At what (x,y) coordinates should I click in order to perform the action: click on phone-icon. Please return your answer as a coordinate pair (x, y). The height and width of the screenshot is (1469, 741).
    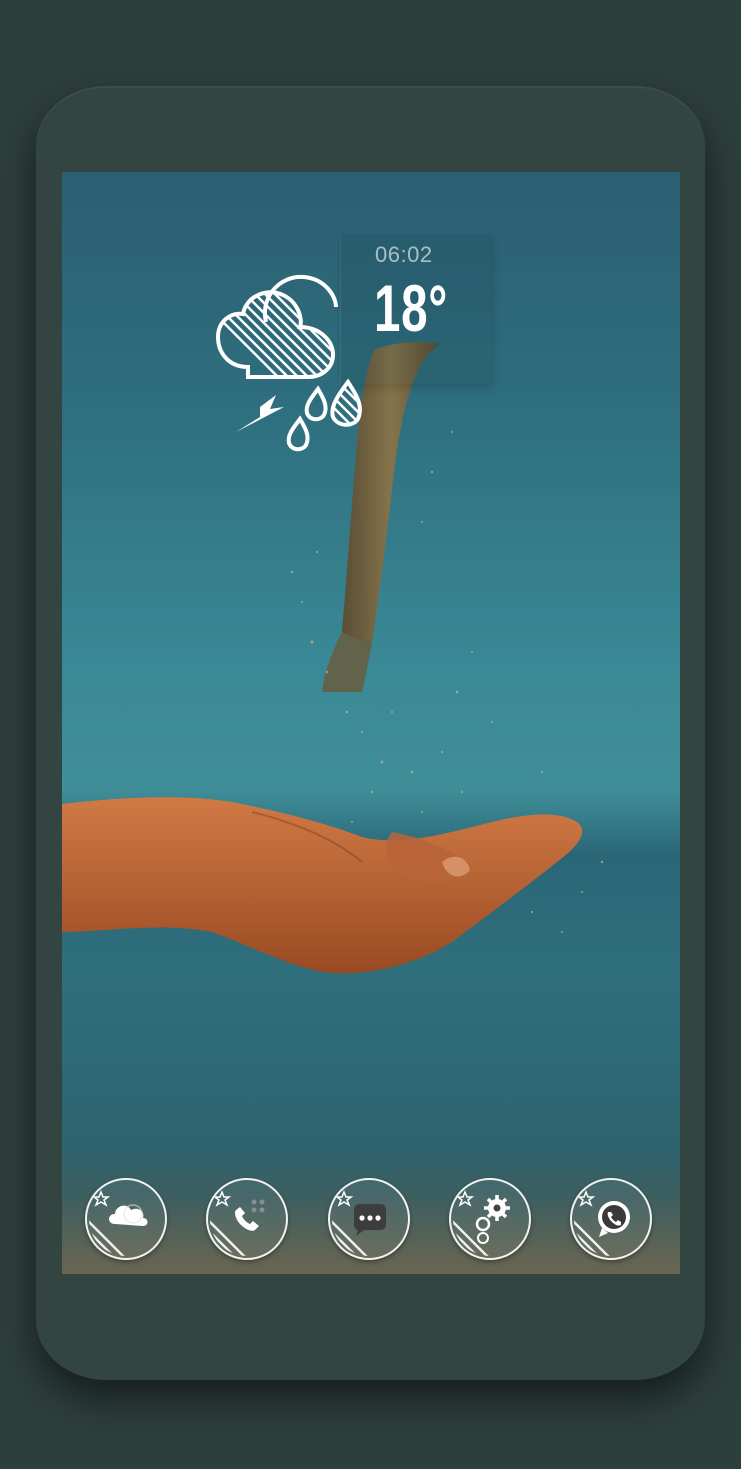
    Looking at the image, I should click on (237, 1222).